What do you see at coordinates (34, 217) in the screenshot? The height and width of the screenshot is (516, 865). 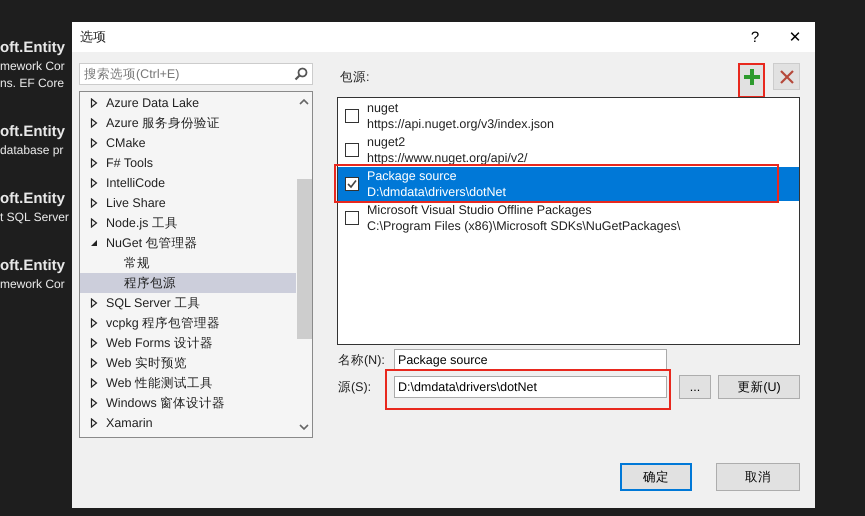 I see `package-description: t SQL Server` at bounding box center [34, 217].